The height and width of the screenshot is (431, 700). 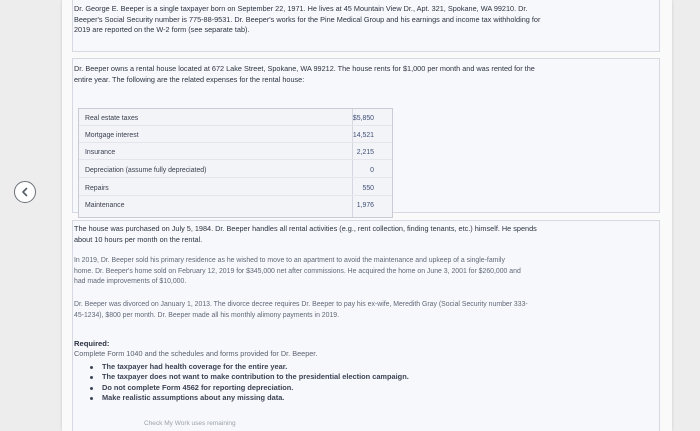 I want to click on expense-value: 2,215, so click(x=365, y=152).